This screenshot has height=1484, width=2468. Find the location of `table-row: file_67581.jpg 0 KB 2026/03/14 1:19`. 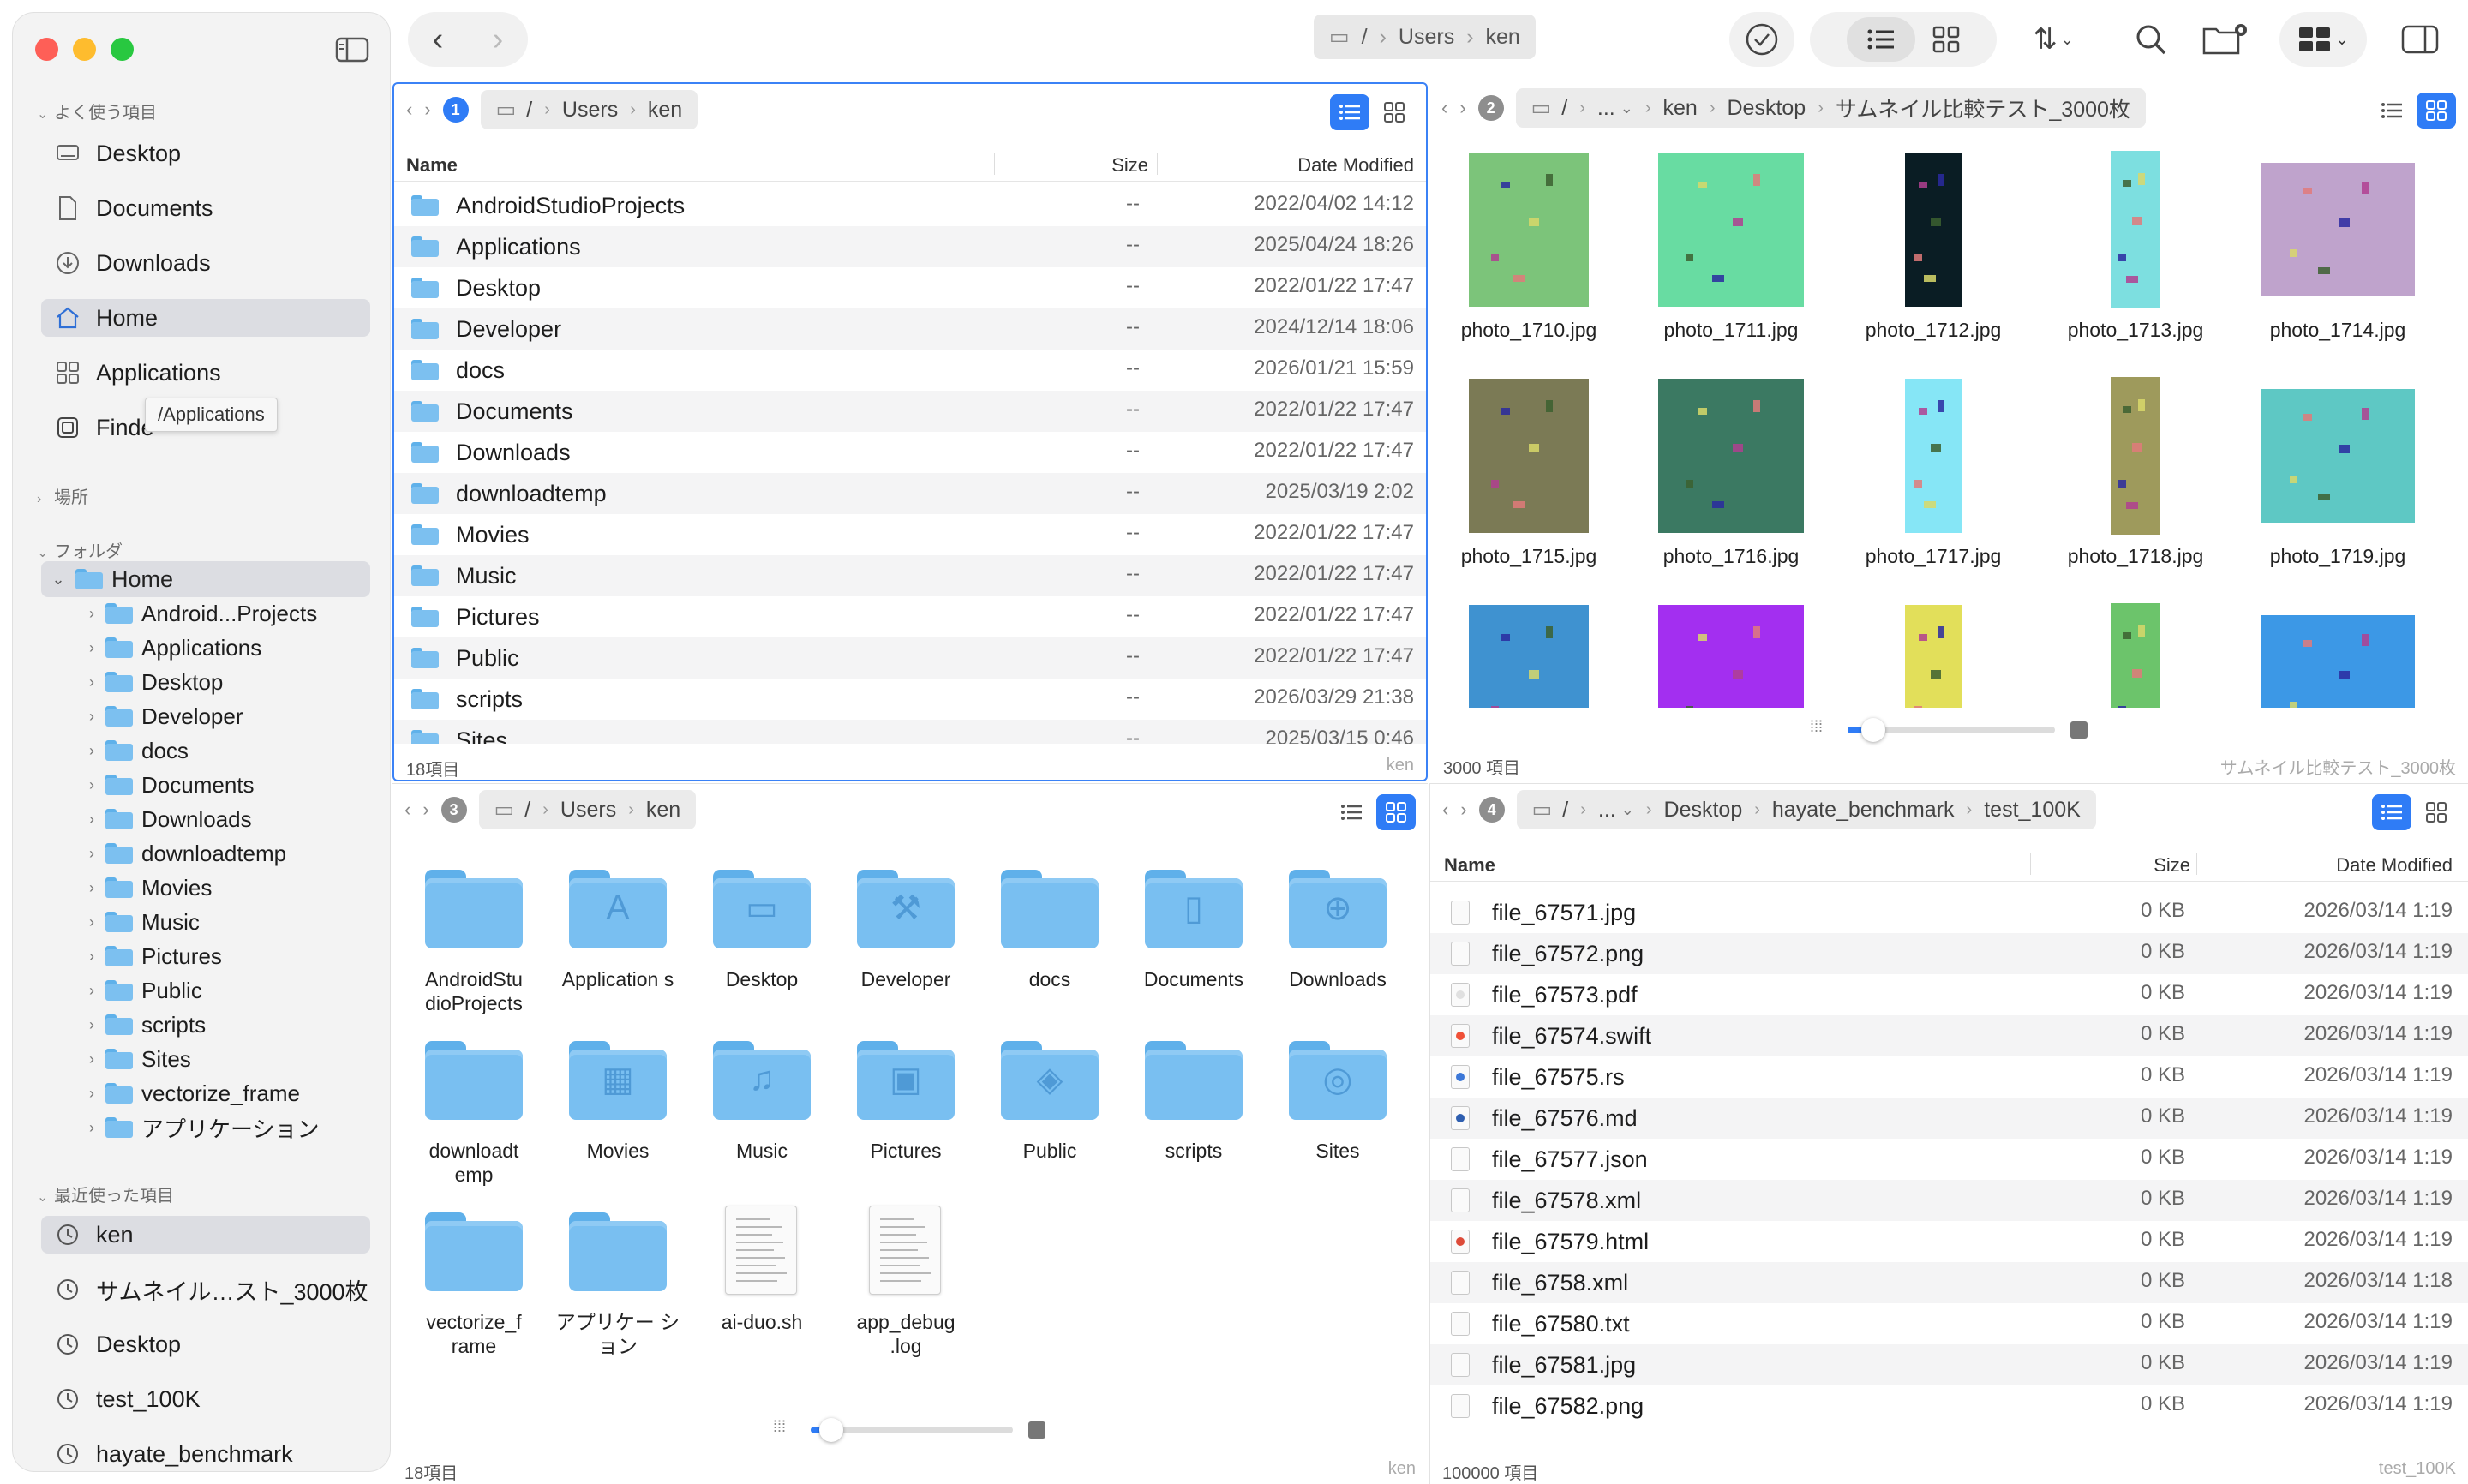

table-row: file_67581.jpg 0 KB 2026/03/14 1:19 is located at coordinates (1949, 1364).